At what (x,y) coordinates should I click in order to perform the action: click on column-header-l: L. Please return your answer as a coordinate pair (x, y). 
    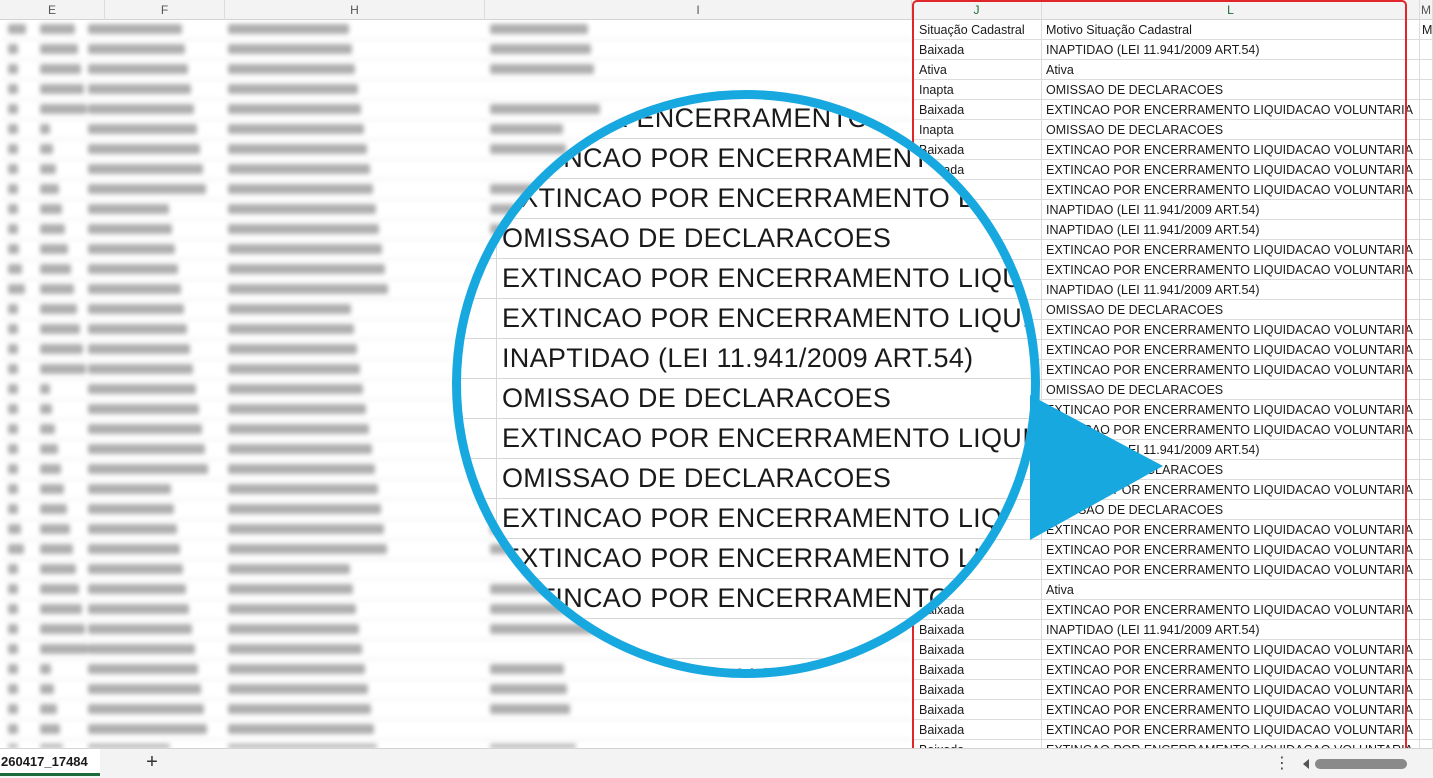
    Looking at the image, I should click on (1231, 10).